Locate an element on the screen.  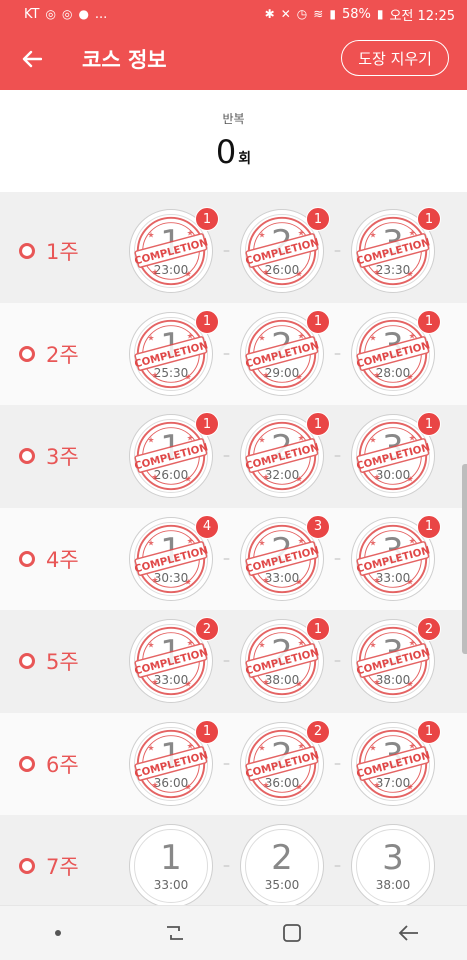
system-back-button is located at coordinates (409, 933).